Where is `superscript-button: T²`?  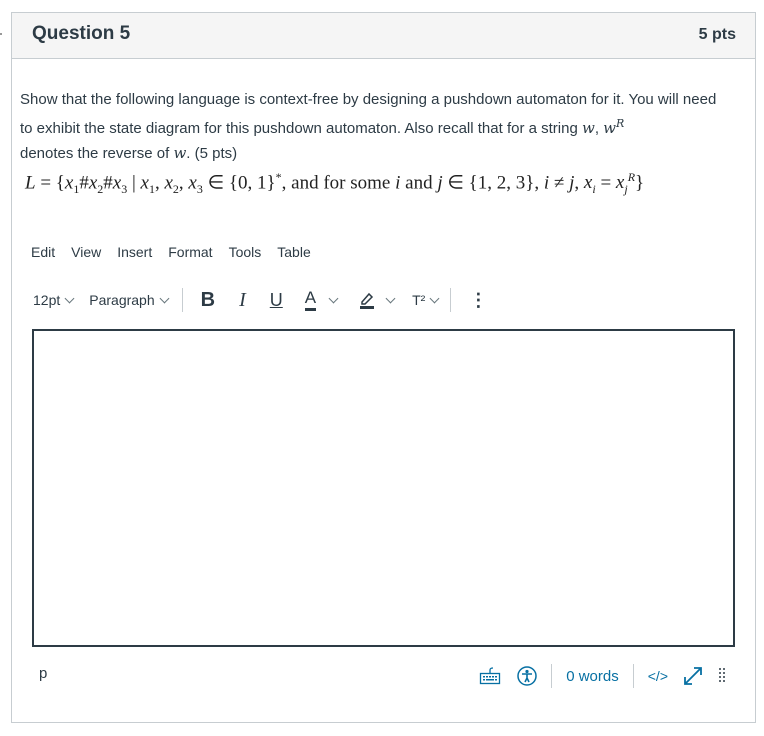 superscript-button: T² is located at coordinates (426, 300).